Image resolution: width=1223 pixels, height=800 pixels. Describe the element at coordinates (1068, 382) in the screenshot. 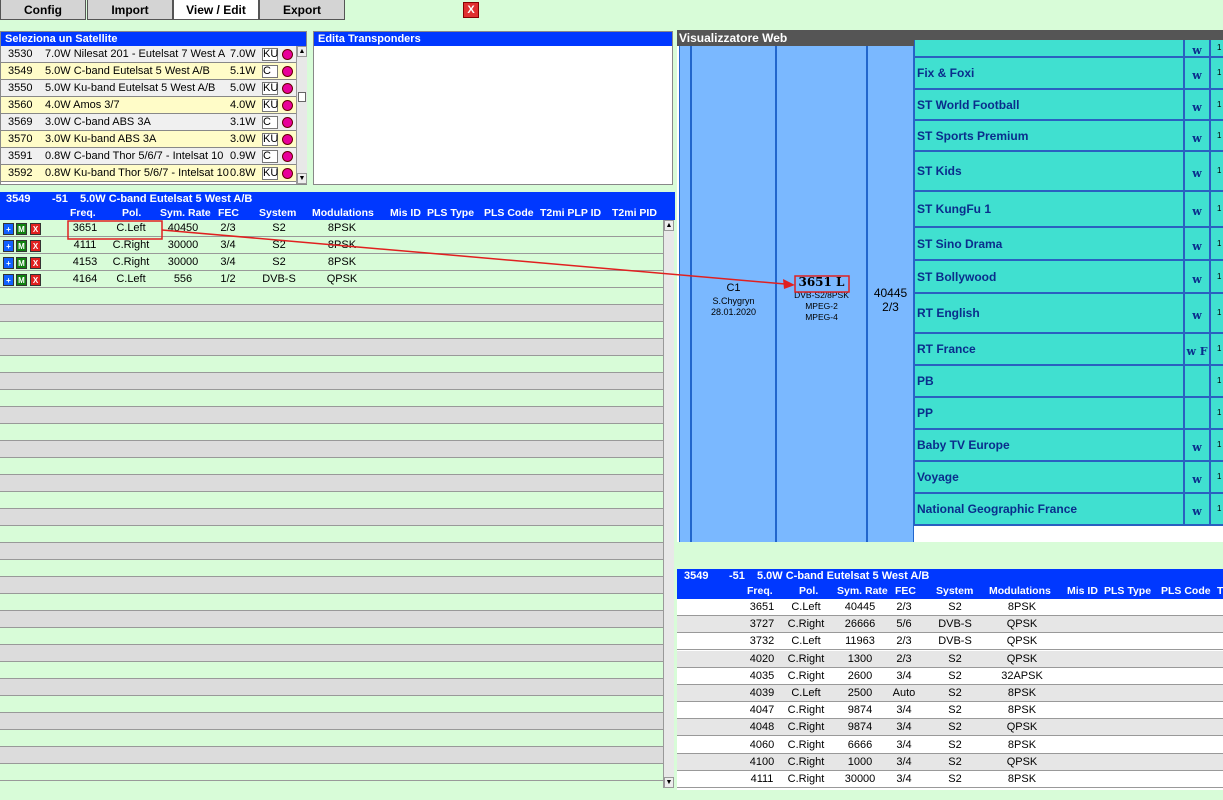

I see `channel-row: PB 1` at that location.